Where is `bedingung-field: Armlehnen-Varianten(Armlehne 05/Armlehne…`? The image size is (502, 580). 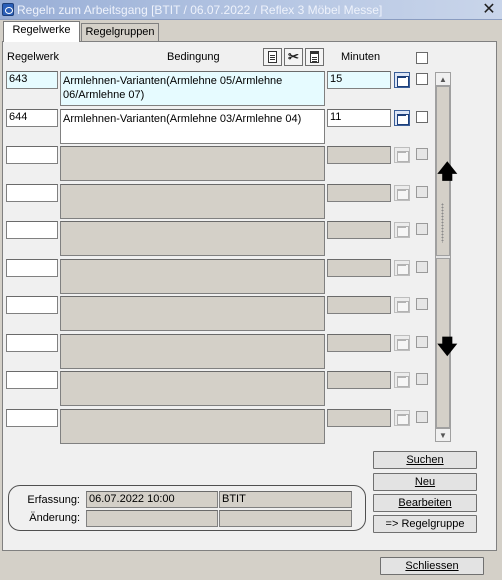 bedingung-field: Armlehnen-Varianten(Armlehne 05/Armlehne… is located at coordinates (192, 88).